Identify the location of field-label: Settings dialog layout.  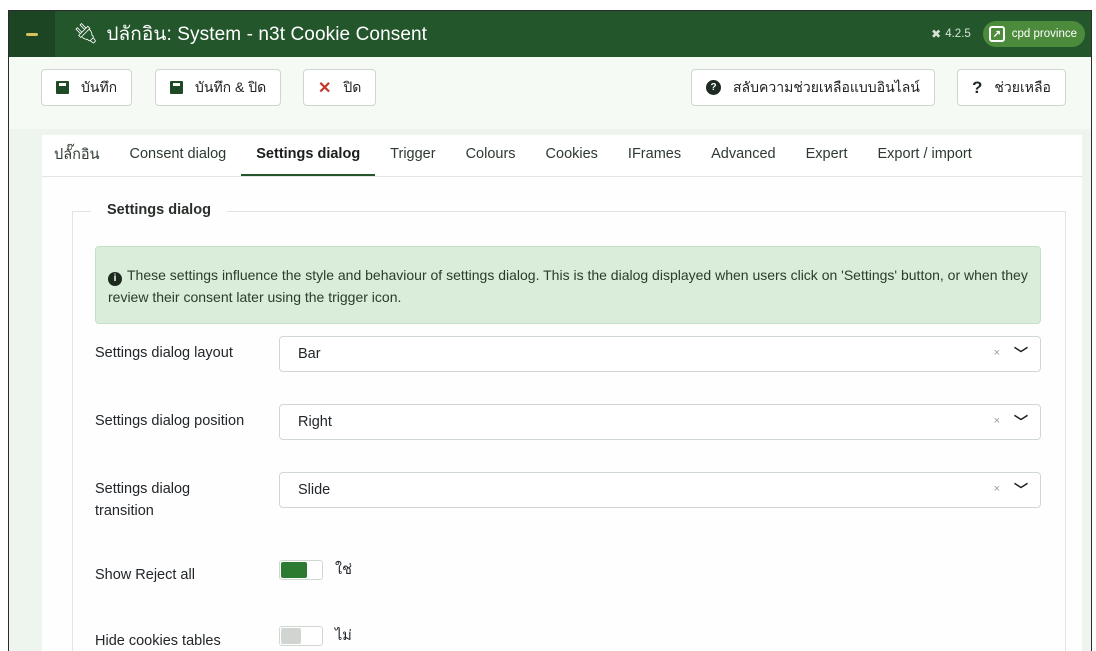
(164, 353).